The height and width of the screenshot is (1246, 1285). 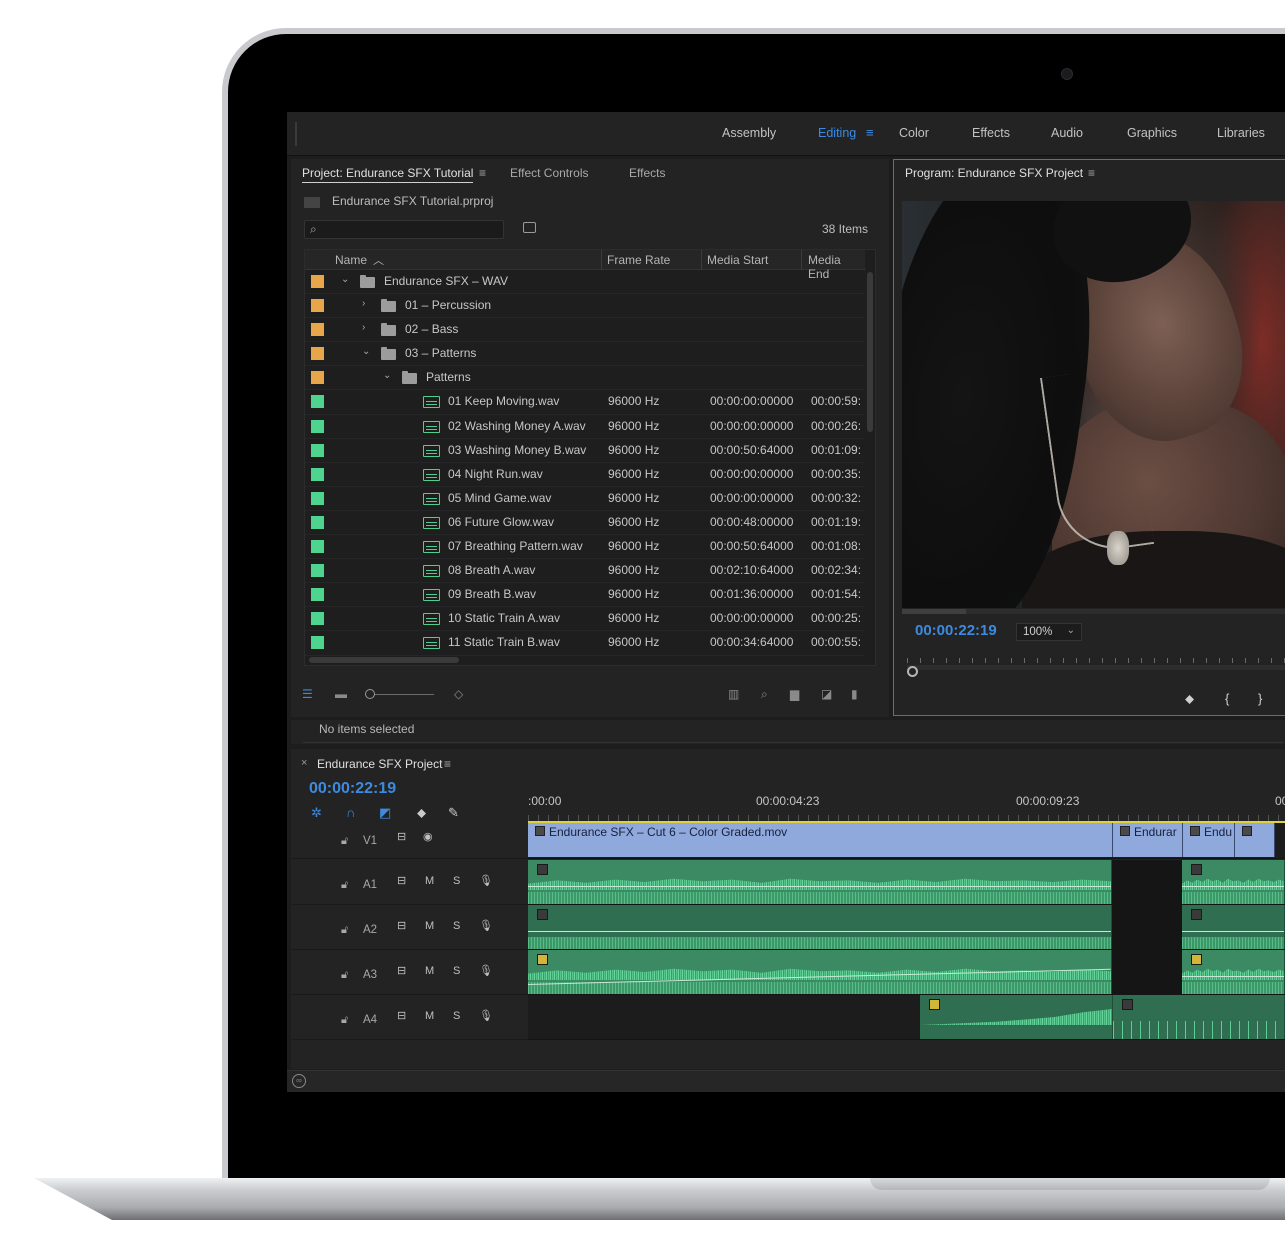 I want to click on linked-selection-icon: ◩, so click(x=385, y=813).